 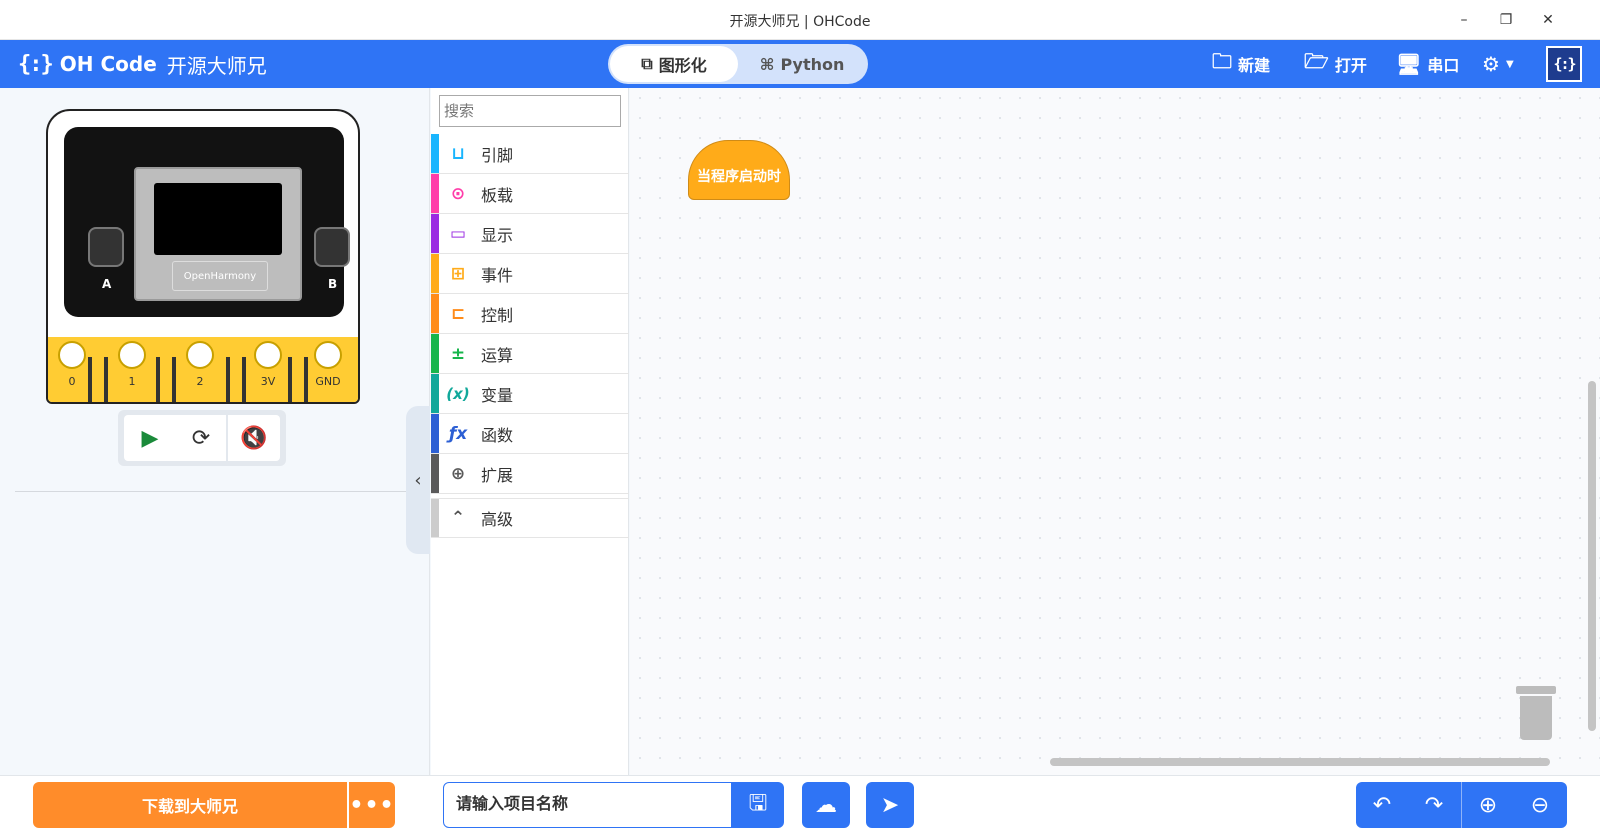 What do you see at coordinates (107, 284) in the screenshot?
I see `button-a-label: A` at bounding box center [107, 284].